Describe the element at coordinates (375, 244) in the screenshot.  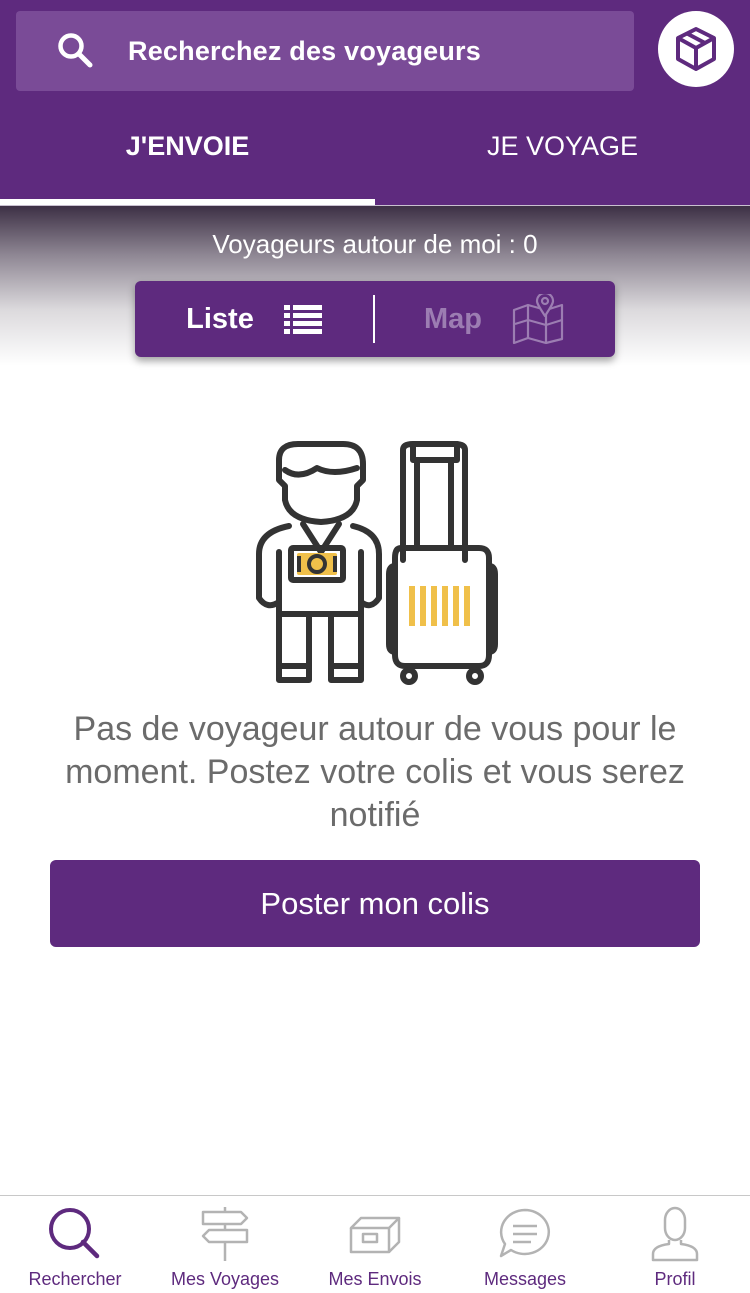
I see `travelers-count: Voyageurs autour de moi : 0` at that location.